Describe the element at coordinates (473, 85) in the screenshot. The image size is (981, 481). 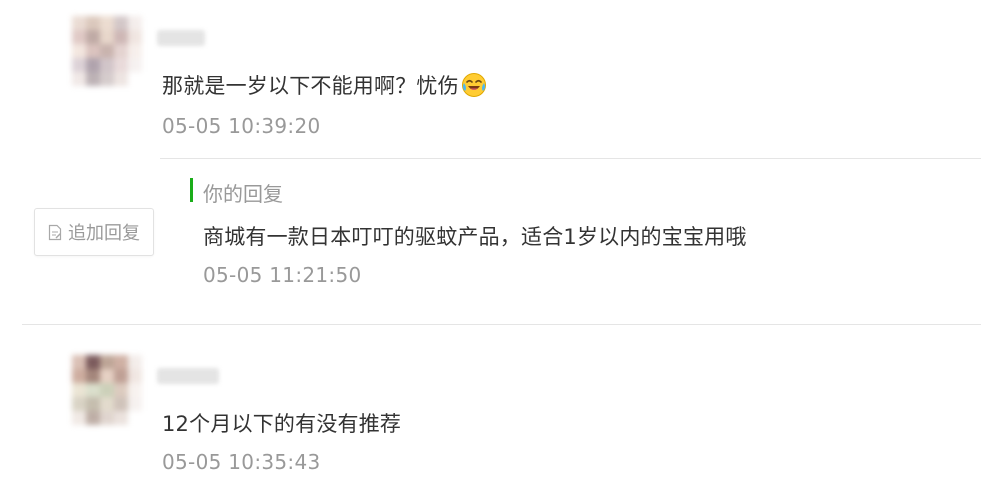
I see `laughing-crying-emoji-icon` at that location.